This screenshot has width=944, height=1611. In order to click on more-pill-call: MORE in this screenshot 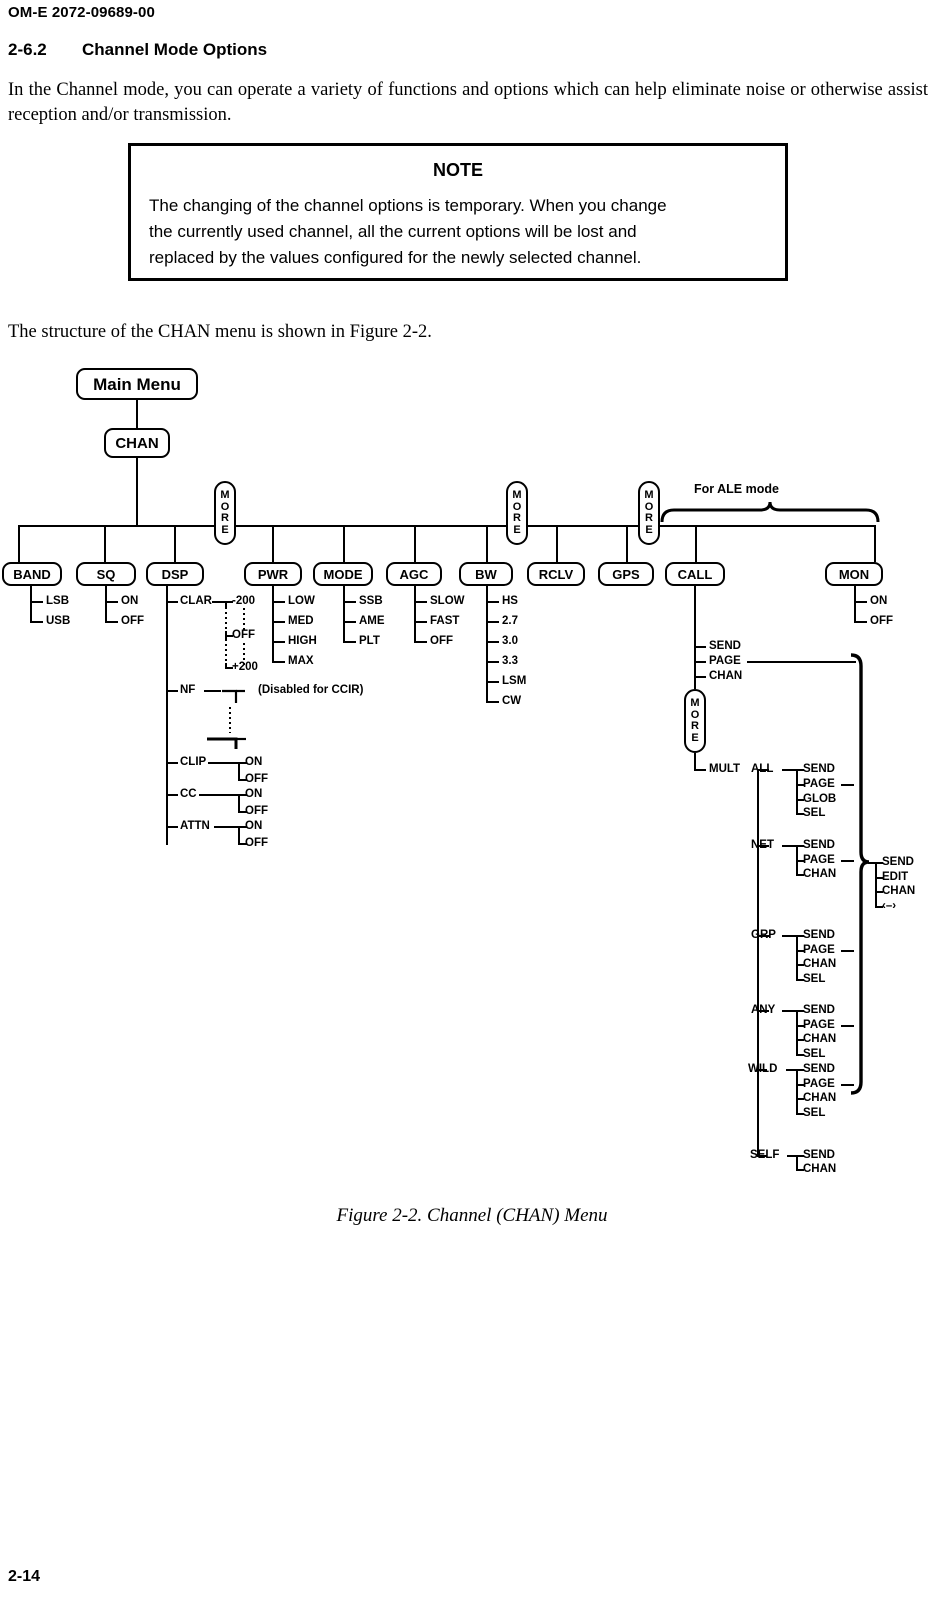, I will do `click(695, 721)`.